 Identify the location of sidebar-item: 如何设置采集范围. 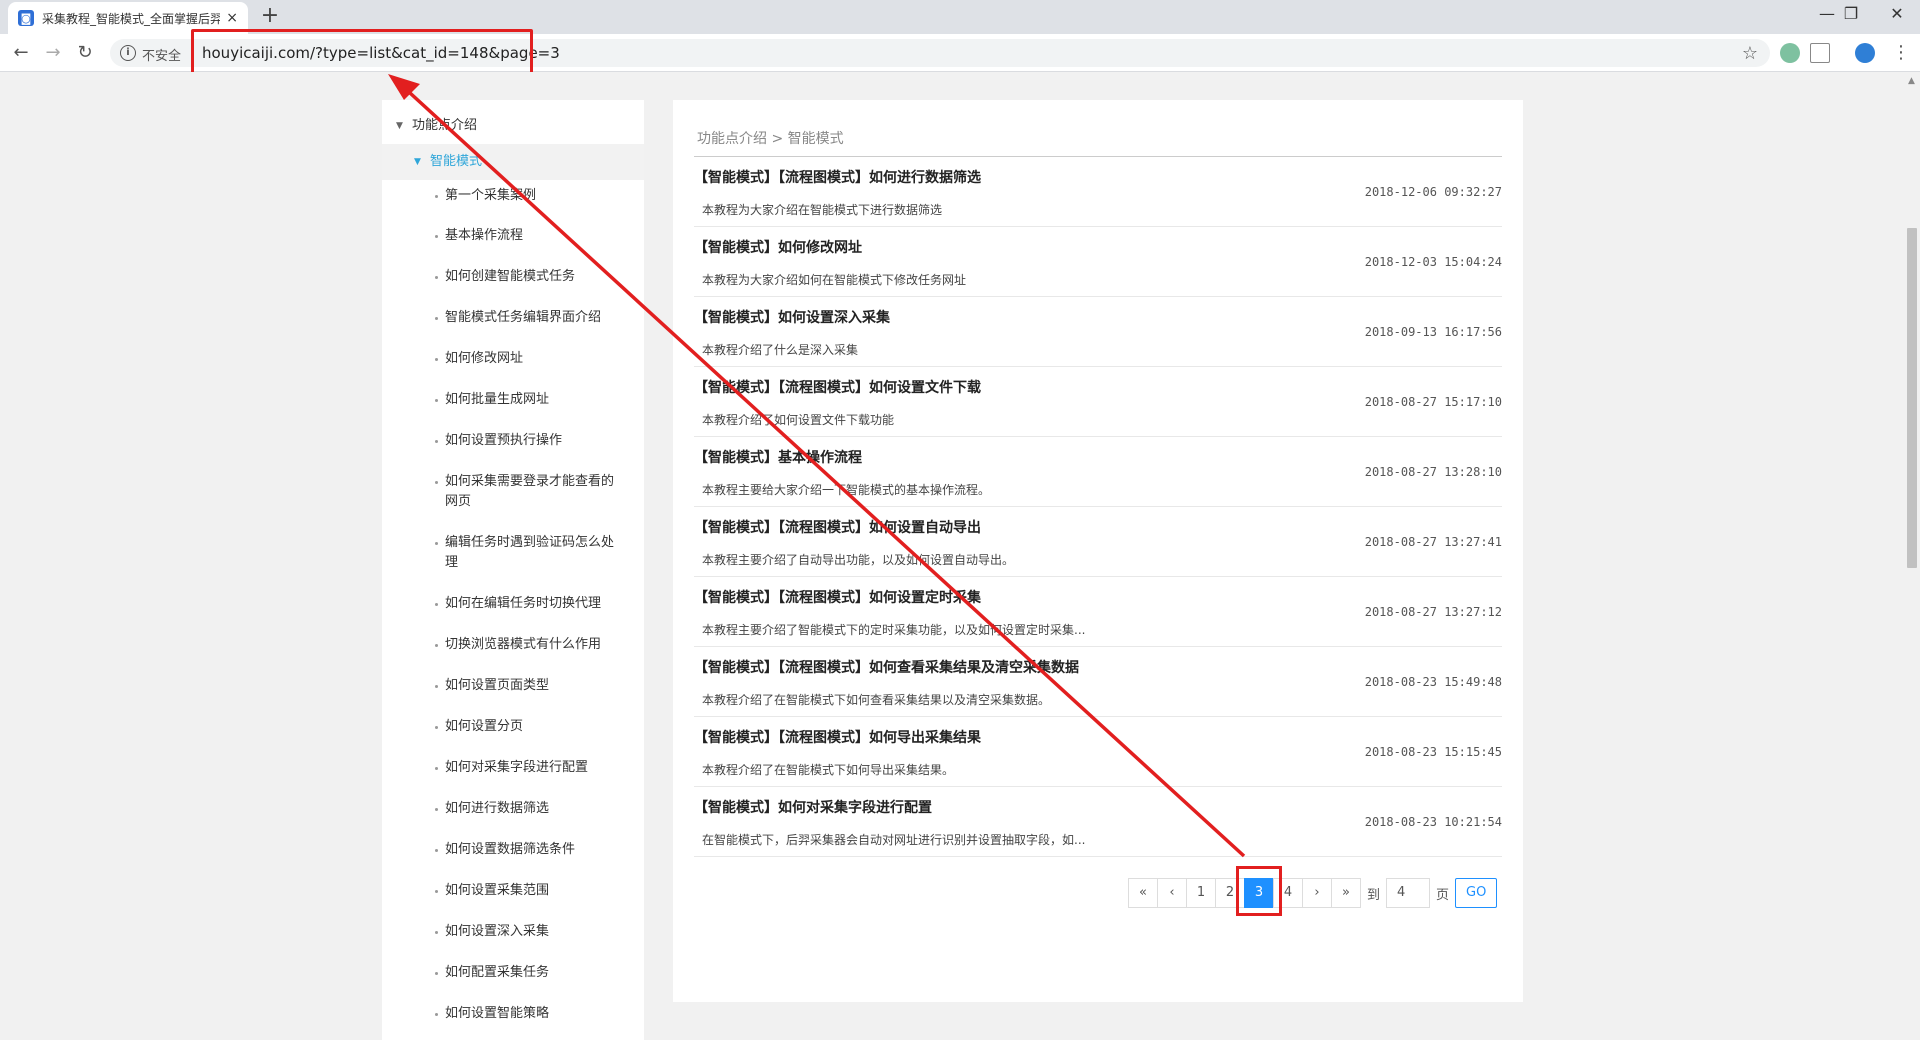
(513, 891).